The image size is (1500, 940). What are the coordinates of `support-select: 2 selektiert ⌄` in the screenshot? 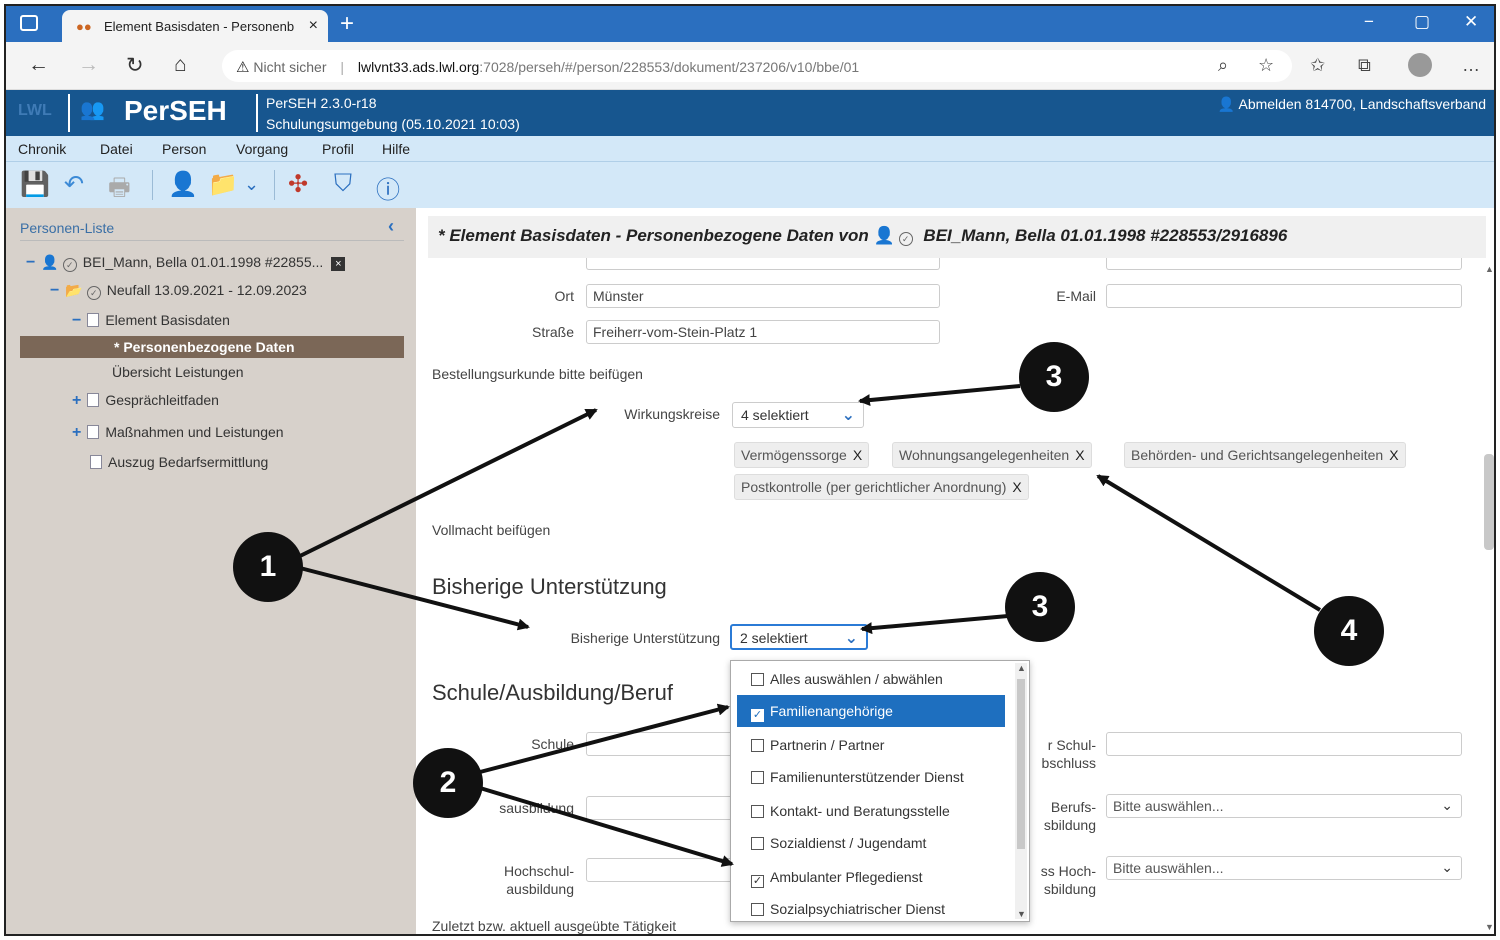 It's located at (799, 637).